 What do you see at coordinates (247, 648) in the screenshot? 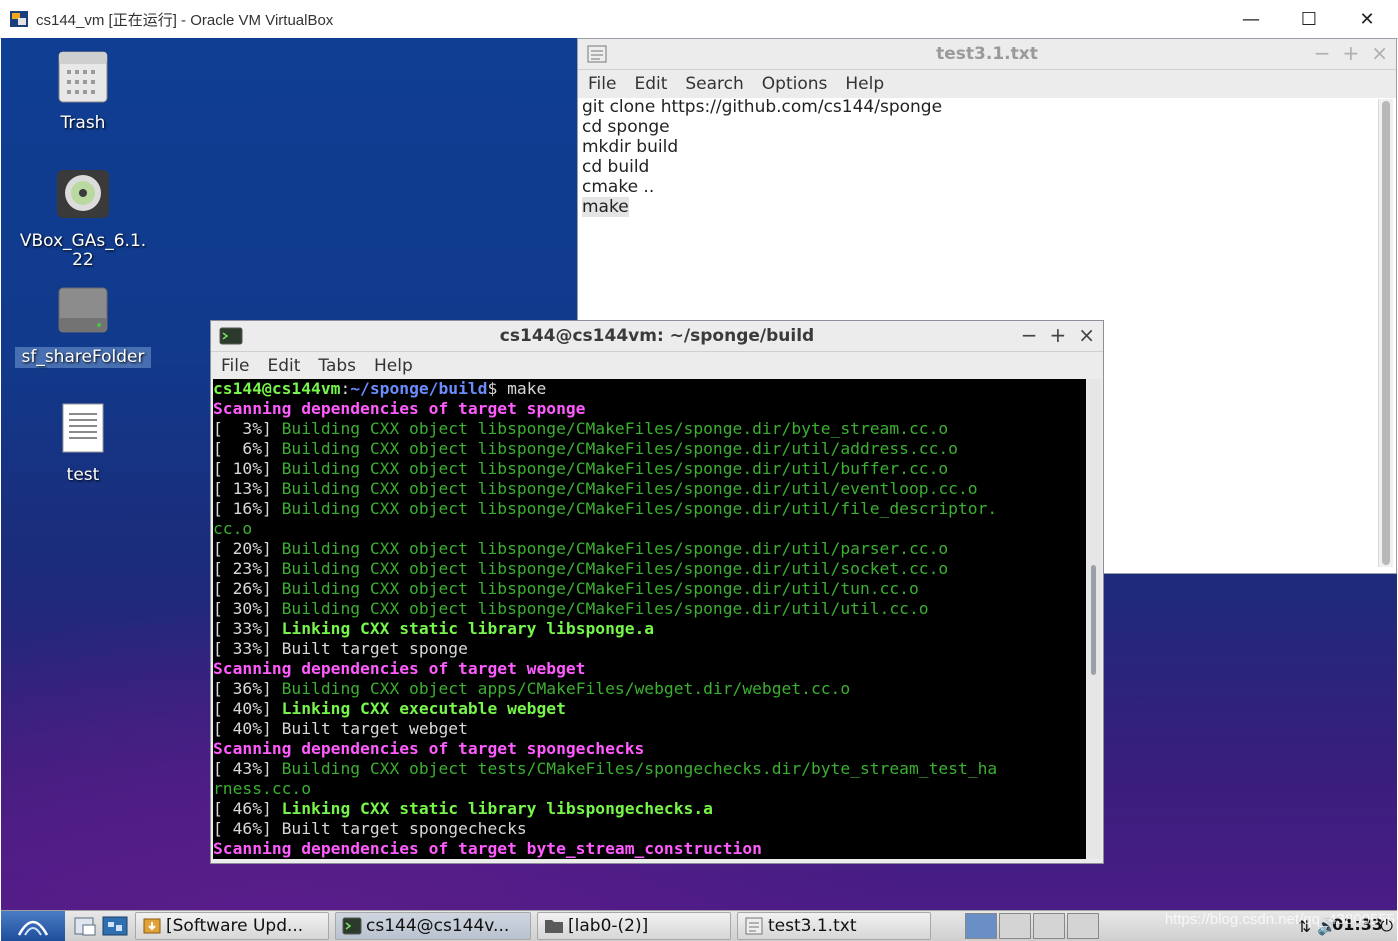
I see `build-percentage: [ 33%]` at bounding box center [247, 648].